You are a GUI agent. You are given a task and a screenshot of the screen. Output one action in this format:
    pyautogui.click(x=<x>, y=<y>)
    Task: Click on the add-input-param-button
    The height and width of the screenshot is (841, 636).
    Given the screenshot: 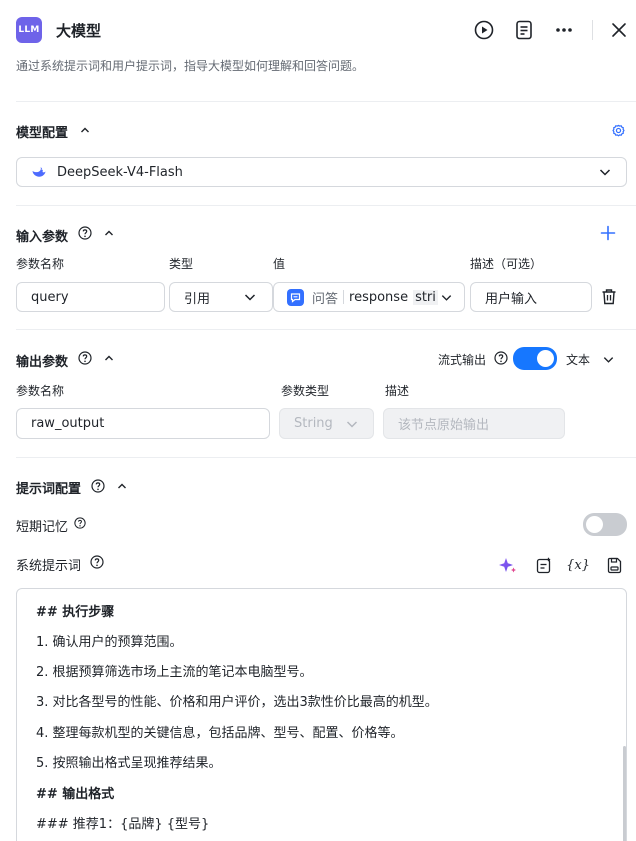 What is the action you would take?
    pyautogui.click(x=608, y=233)
    